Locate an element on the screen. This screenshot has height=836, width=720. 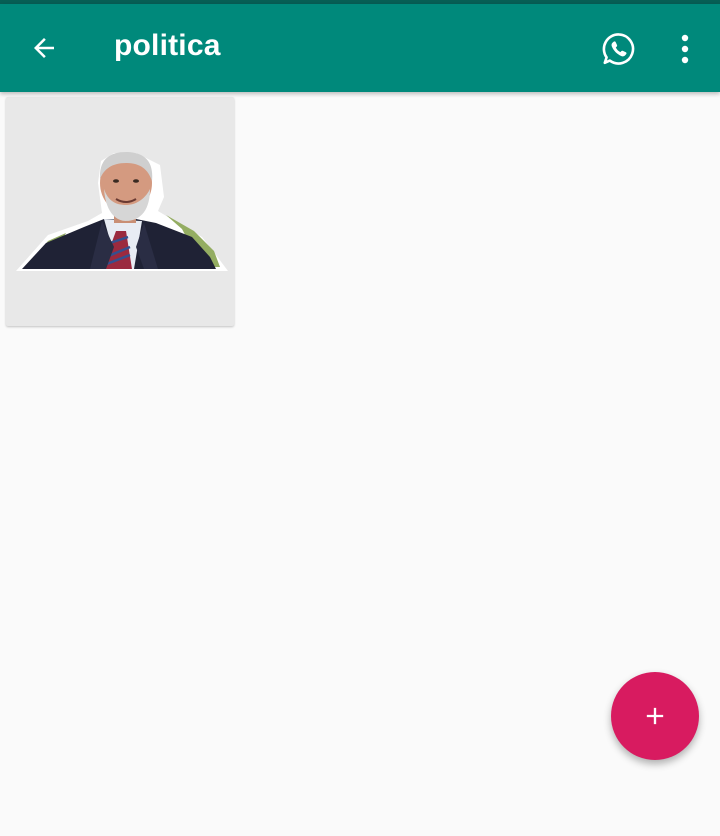
page-title: politica is located at coordinates (167, 45).